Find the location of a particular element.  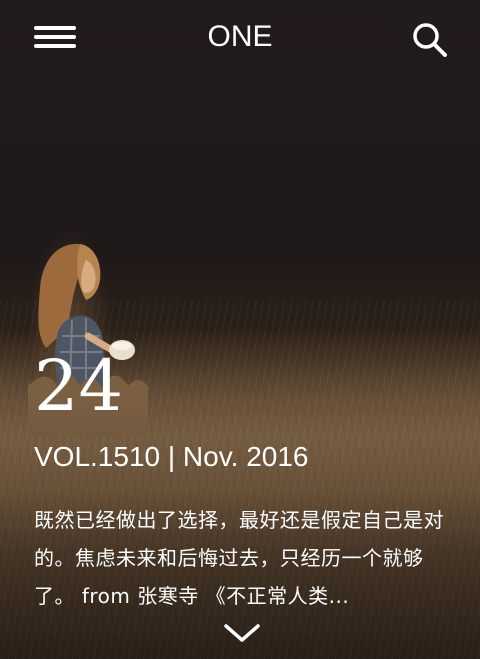

volume-date: VOL.1510 | Nov. 2016 is located at coordinates (171, 456).